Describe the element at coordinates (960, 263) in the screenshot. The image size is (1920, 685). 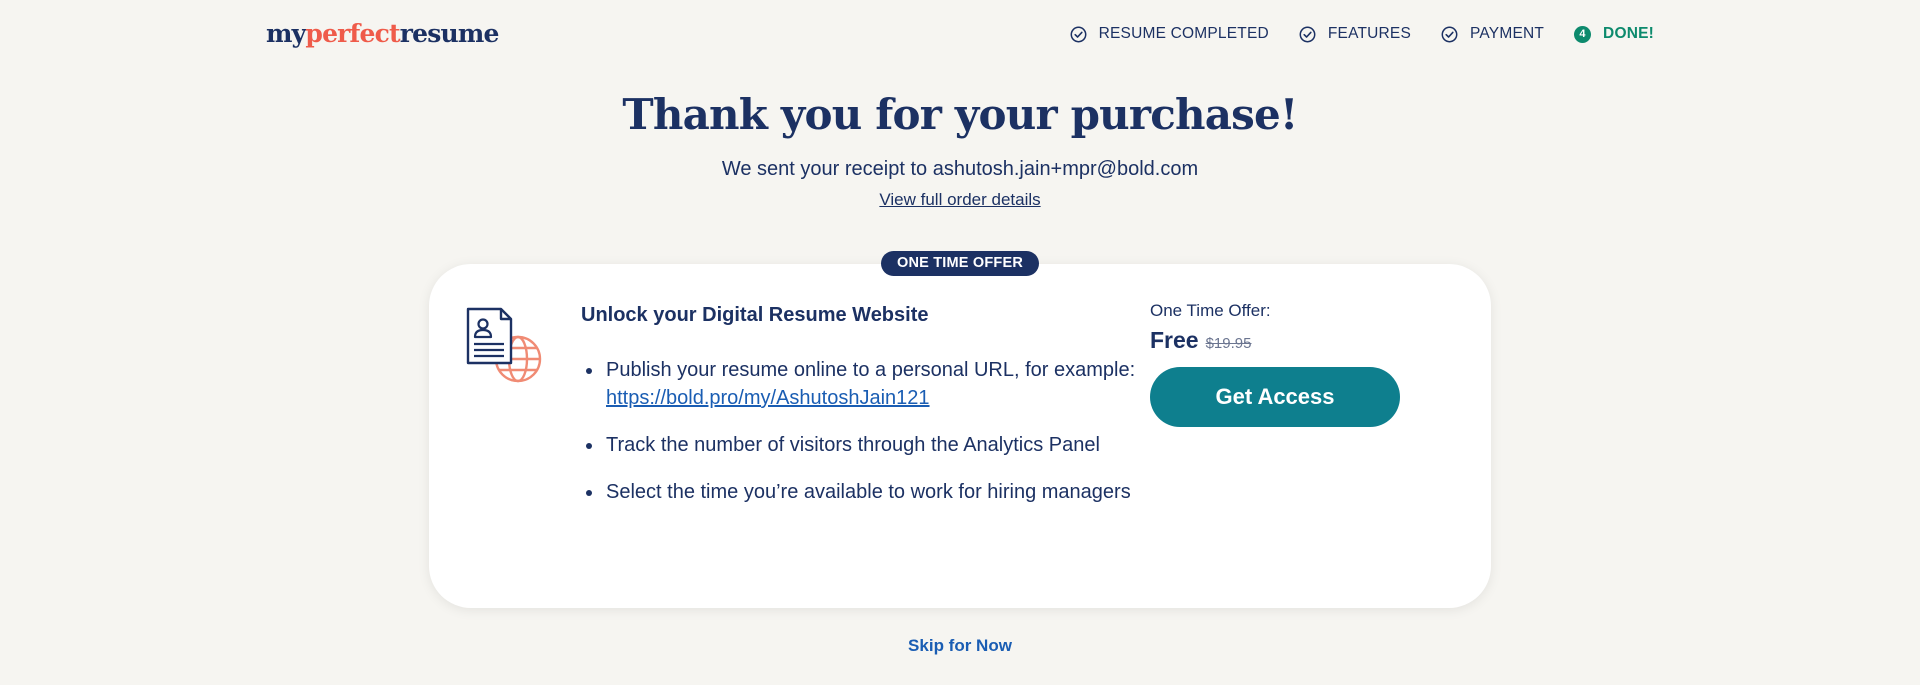
I see `one-time-offer-badge: ONE TIME OFFER` at that location.